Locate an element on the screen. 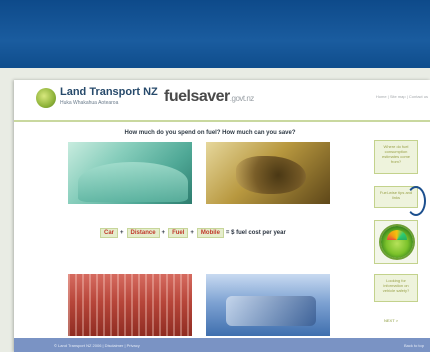  car-image-tile is located at coordinates (130, 173).